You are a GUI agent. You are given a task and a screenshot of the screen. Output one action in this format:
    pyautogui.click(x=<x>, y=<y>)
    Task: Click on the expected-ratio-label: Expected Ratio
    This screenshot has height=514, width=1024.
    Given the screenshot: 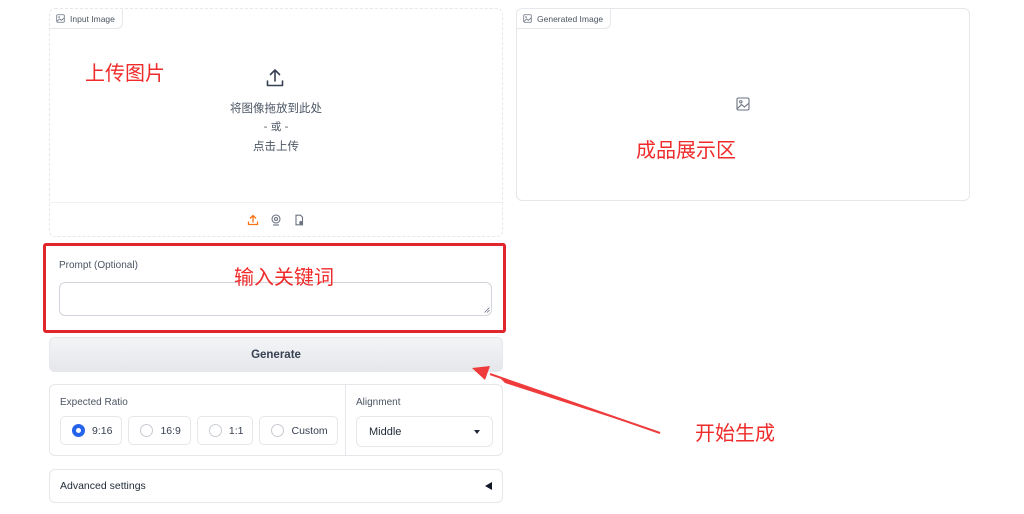 What is the action you would take?
    pyautogui.click(x=94, y=402)
    